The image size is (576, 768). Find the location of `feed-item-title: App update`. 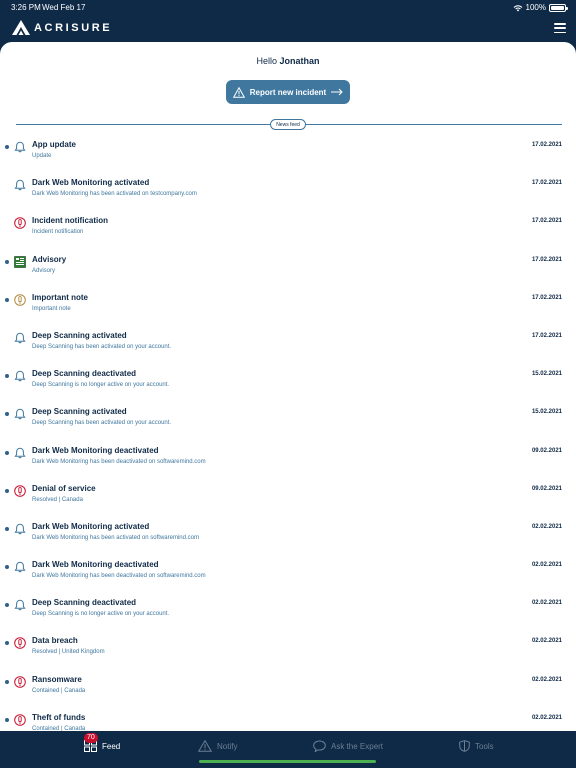

feed-item-title: App update is located at coordinates (54, 144).